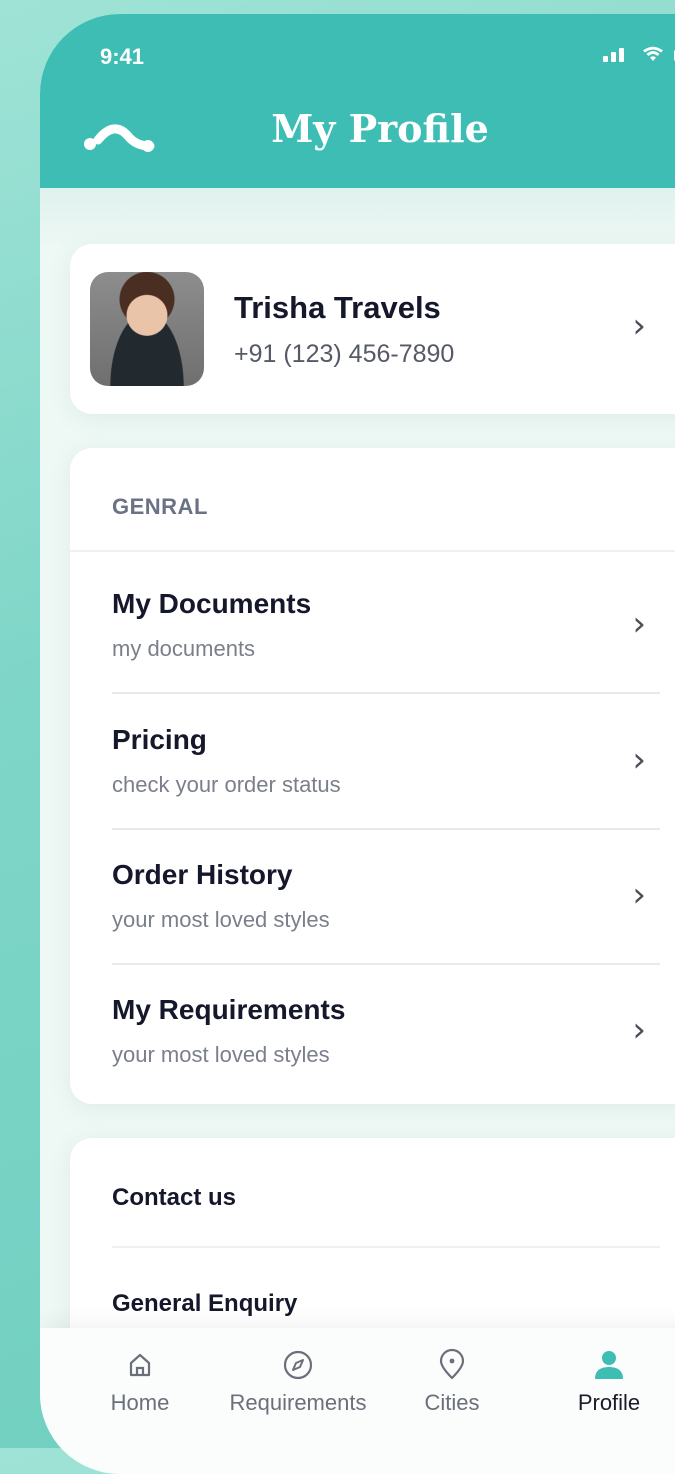  Describe the element at coordinates (380, 128) in the screenshot. I see `page-title: My Profile` at that location.